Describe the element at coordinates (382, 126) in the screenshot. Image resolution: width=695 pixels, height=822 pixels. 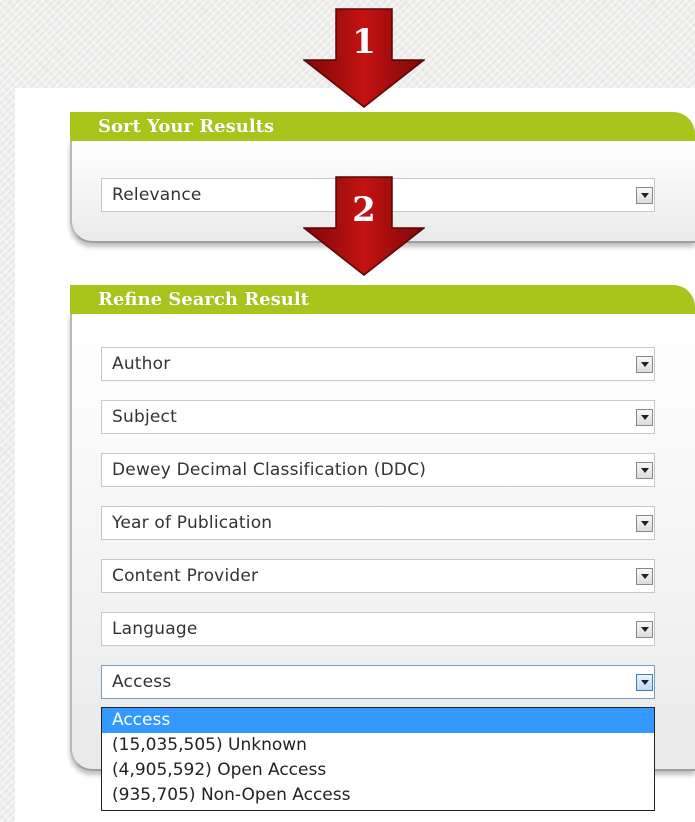
I see `sort-results-title: Sort Your Results` at that location.